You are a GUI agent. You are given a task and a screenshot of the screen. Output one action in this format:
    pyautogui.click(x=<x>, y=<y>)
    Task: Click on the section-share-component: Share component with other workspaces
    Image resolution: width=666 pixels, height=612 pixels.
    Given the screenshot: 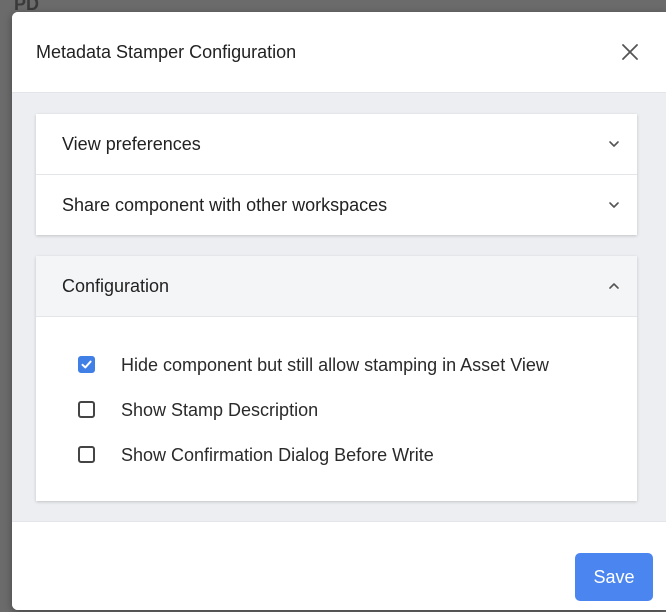 What is the action you would take?
    pyautogui.click(x=336, y=204)
    